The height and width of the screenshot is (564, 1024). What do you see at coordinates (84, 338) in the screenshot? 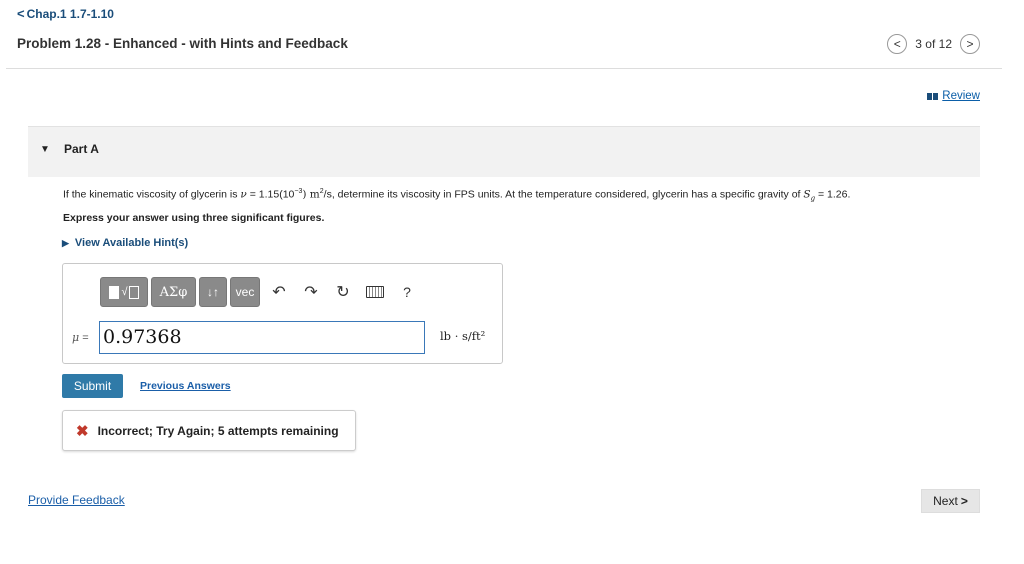
I see `equals-sign: =` at bounding box center [84, 338].